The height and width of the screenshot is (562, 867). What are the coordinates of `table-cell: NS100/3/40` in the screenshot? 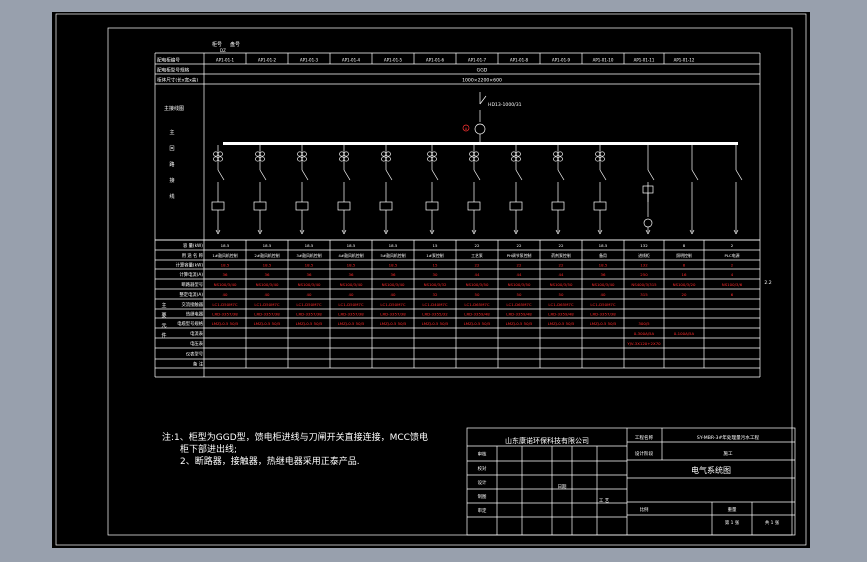 It's located at (267, 284).